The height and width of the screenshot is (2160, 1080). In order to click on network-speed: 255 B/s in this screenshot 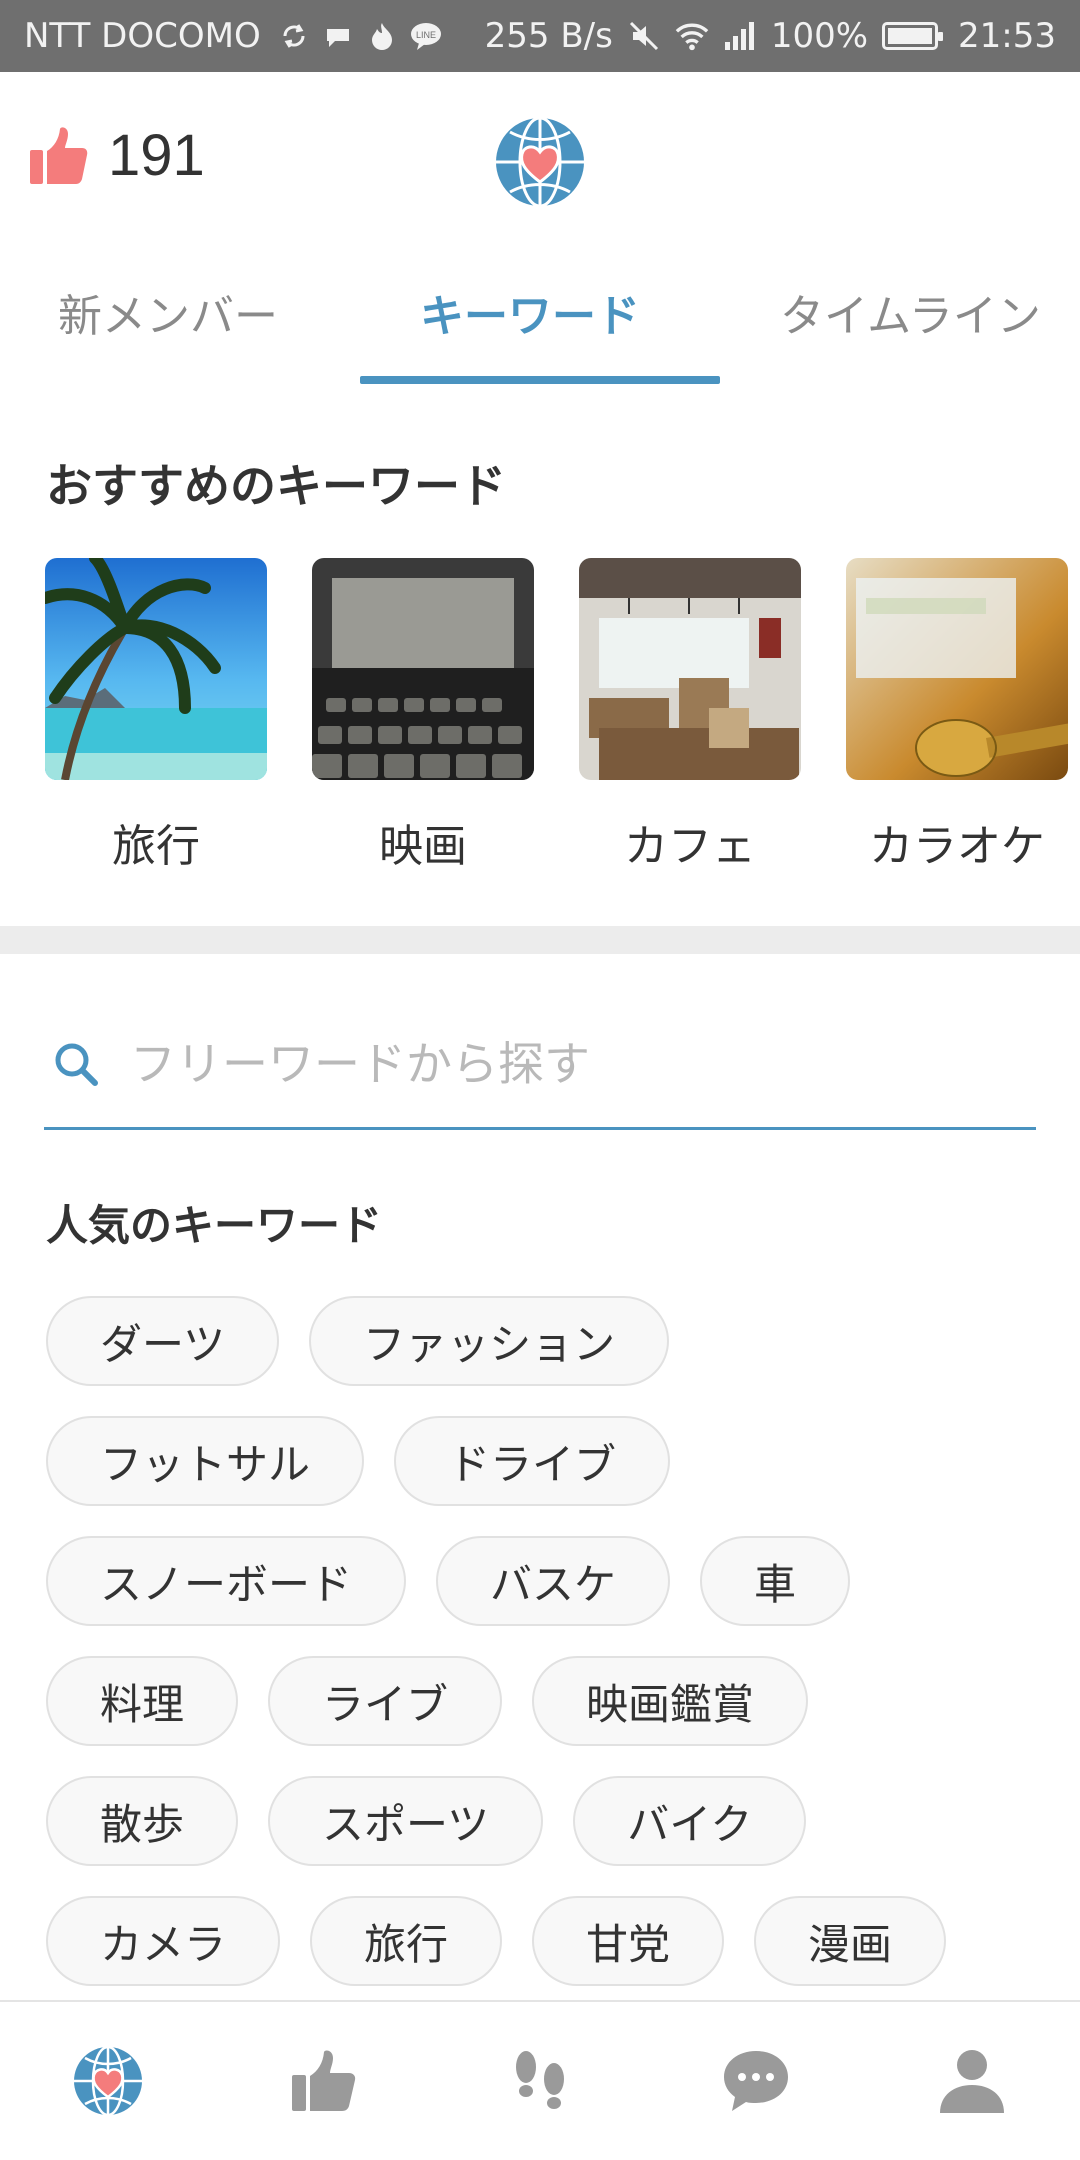, I will do `click(548, 36)`.